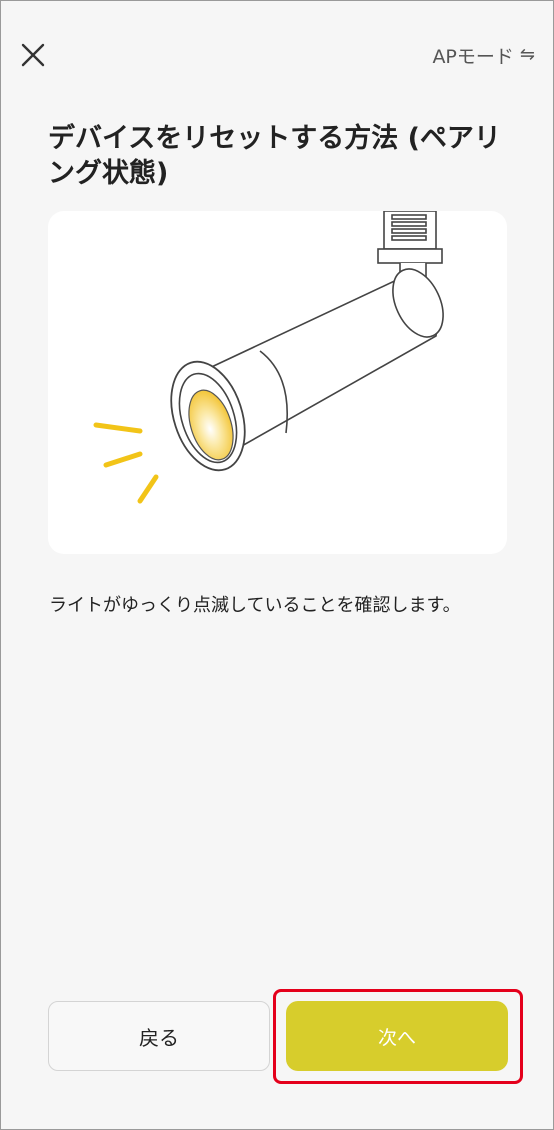 This screenshot has height=1130, width=554. Describe the element at coordinates (126, 463) in the screenshot. I see `light-rays` at that location.